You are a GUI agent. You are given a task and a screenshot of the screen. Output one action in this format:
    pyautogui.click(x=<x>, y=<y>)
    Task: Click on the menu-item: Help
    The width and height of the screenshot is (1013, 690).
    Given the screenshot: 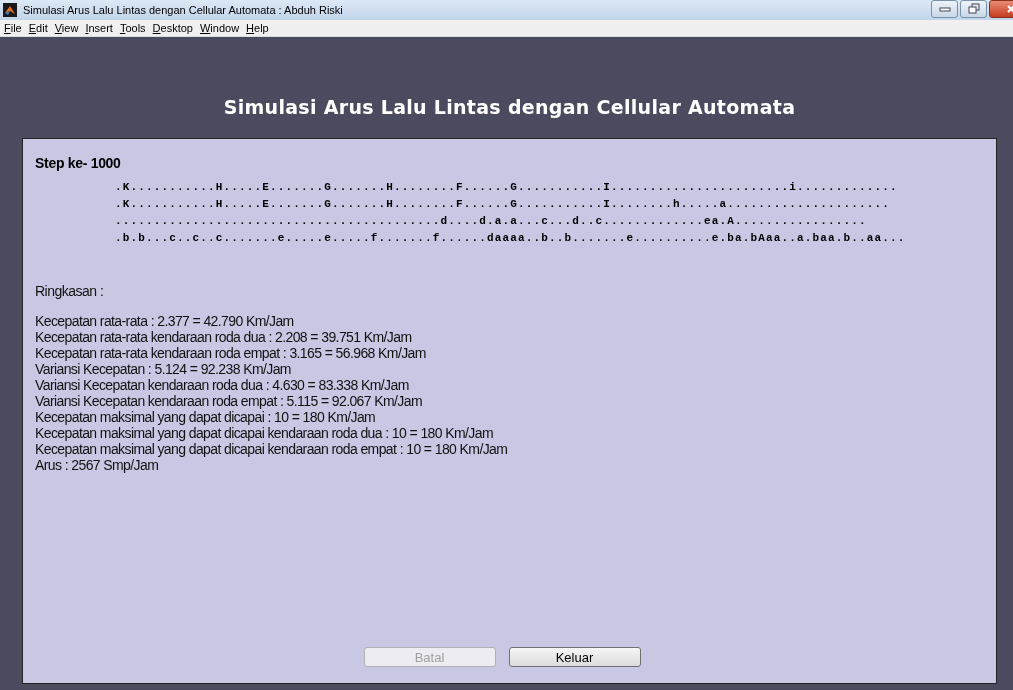 What is the action you would take?
    pyautogui.click(x=257, y=28)
    